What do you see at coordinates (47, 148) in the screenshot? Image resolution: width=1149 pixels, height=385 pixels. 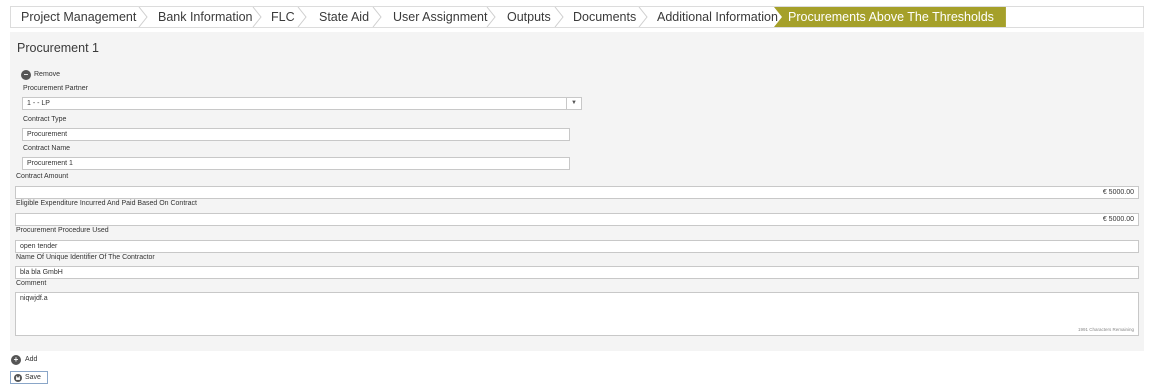 I see `contract-name-label: Contract Name` at bounding box center [47, 148].